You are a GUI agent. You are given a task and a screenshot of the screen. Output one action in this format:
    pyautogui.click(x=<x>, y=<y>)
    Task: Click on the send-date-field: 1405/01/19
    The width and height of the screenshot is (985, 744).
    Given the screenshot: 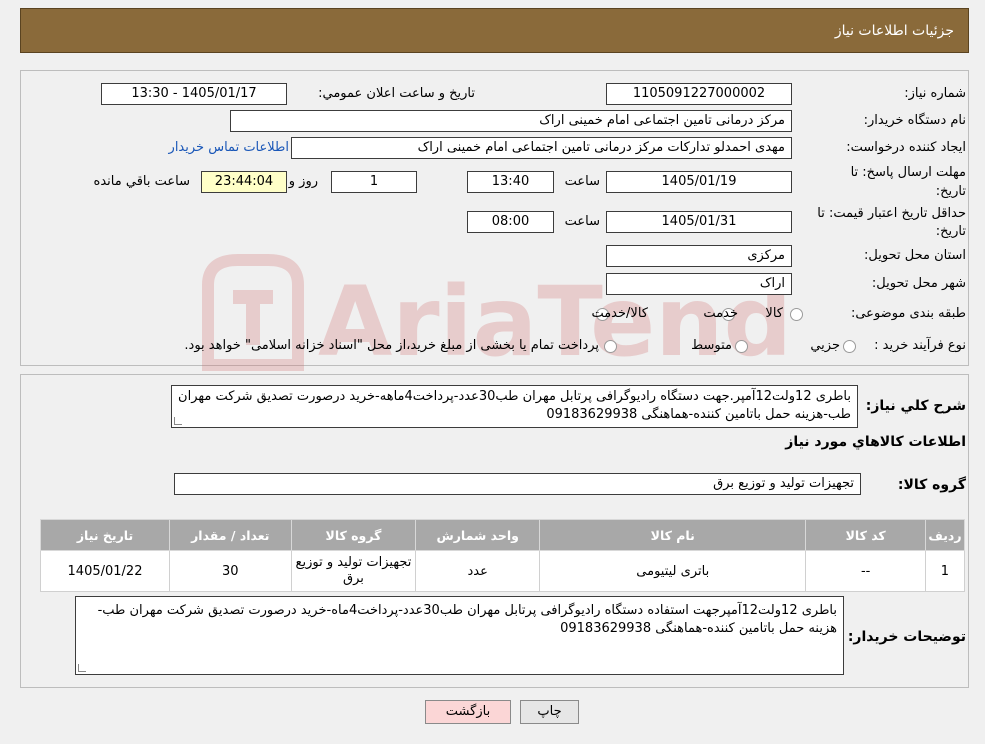 What is the action you would take?
    pyautogui.click(x=699, y=182)
    